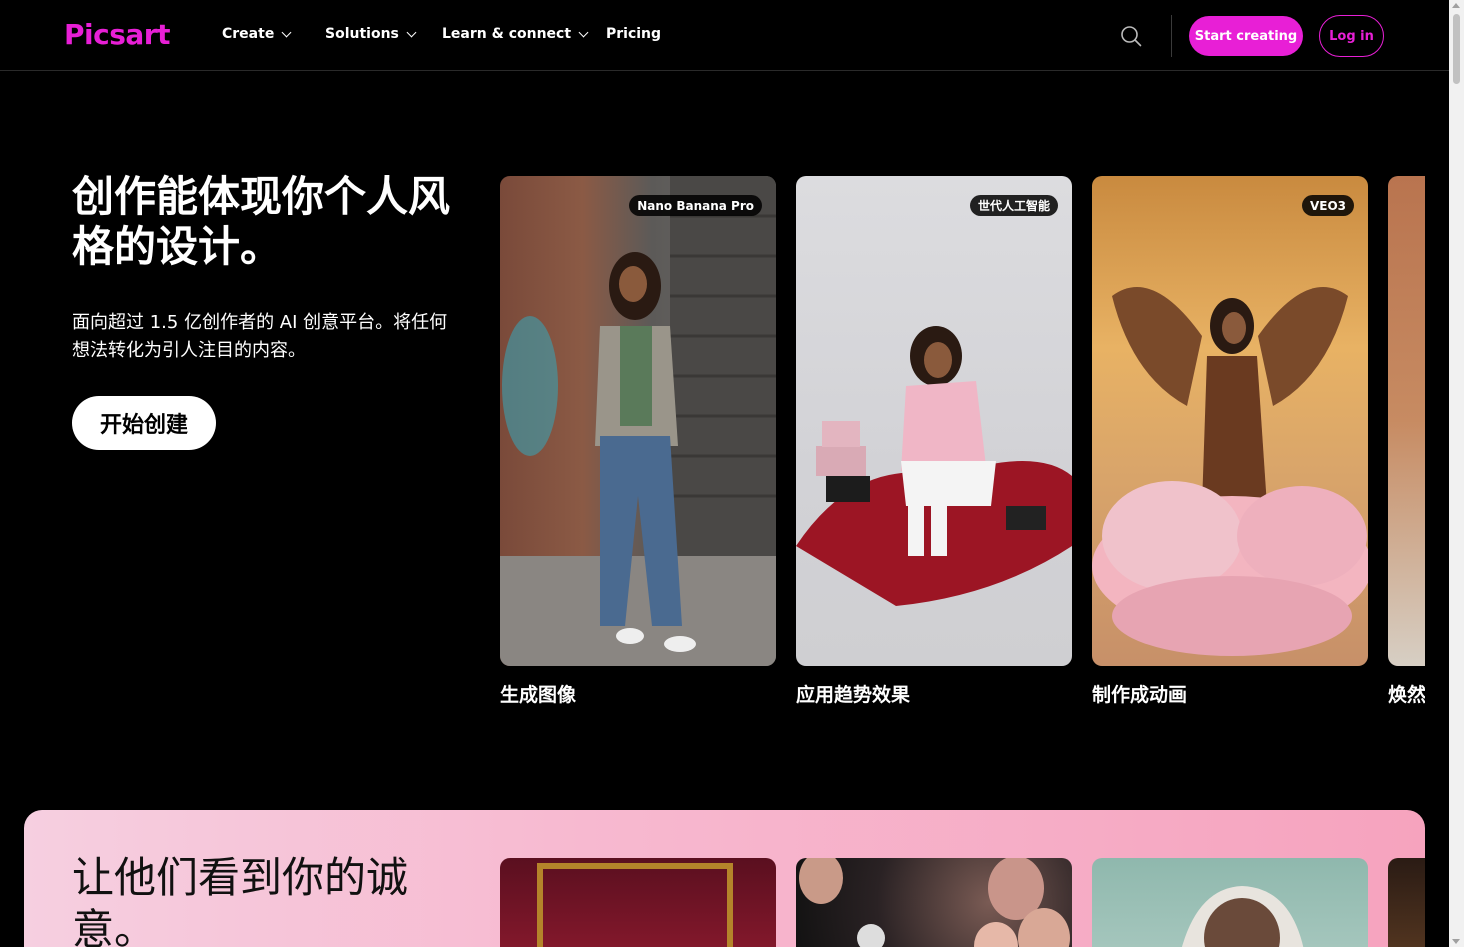 This screenshot has width=1464, height=947. What do you see at coordinates (1456, 5) in the screenshot?
I see `scroll-up-arrow-icon` at bounding box center [1456, 5].